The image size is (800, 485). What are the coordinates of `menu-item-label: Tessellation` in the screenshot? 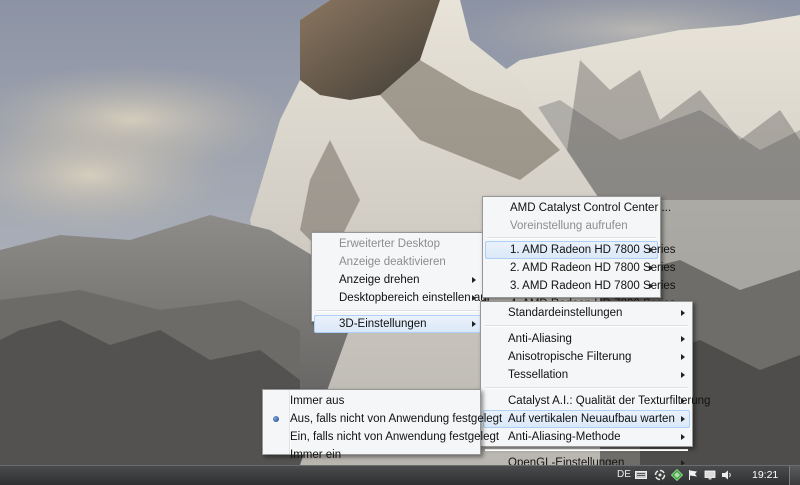 It's located at (538, 375).